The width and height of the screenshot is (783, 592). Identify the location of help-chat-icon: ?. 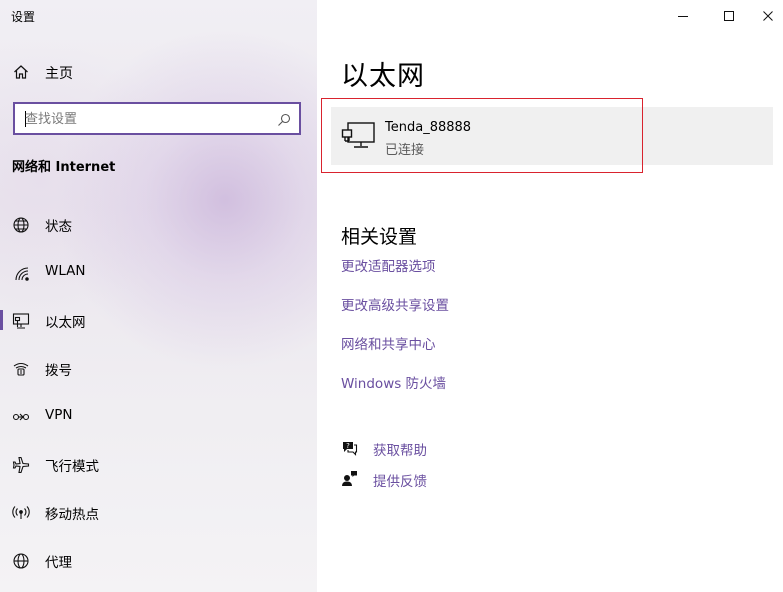
(349, 447).